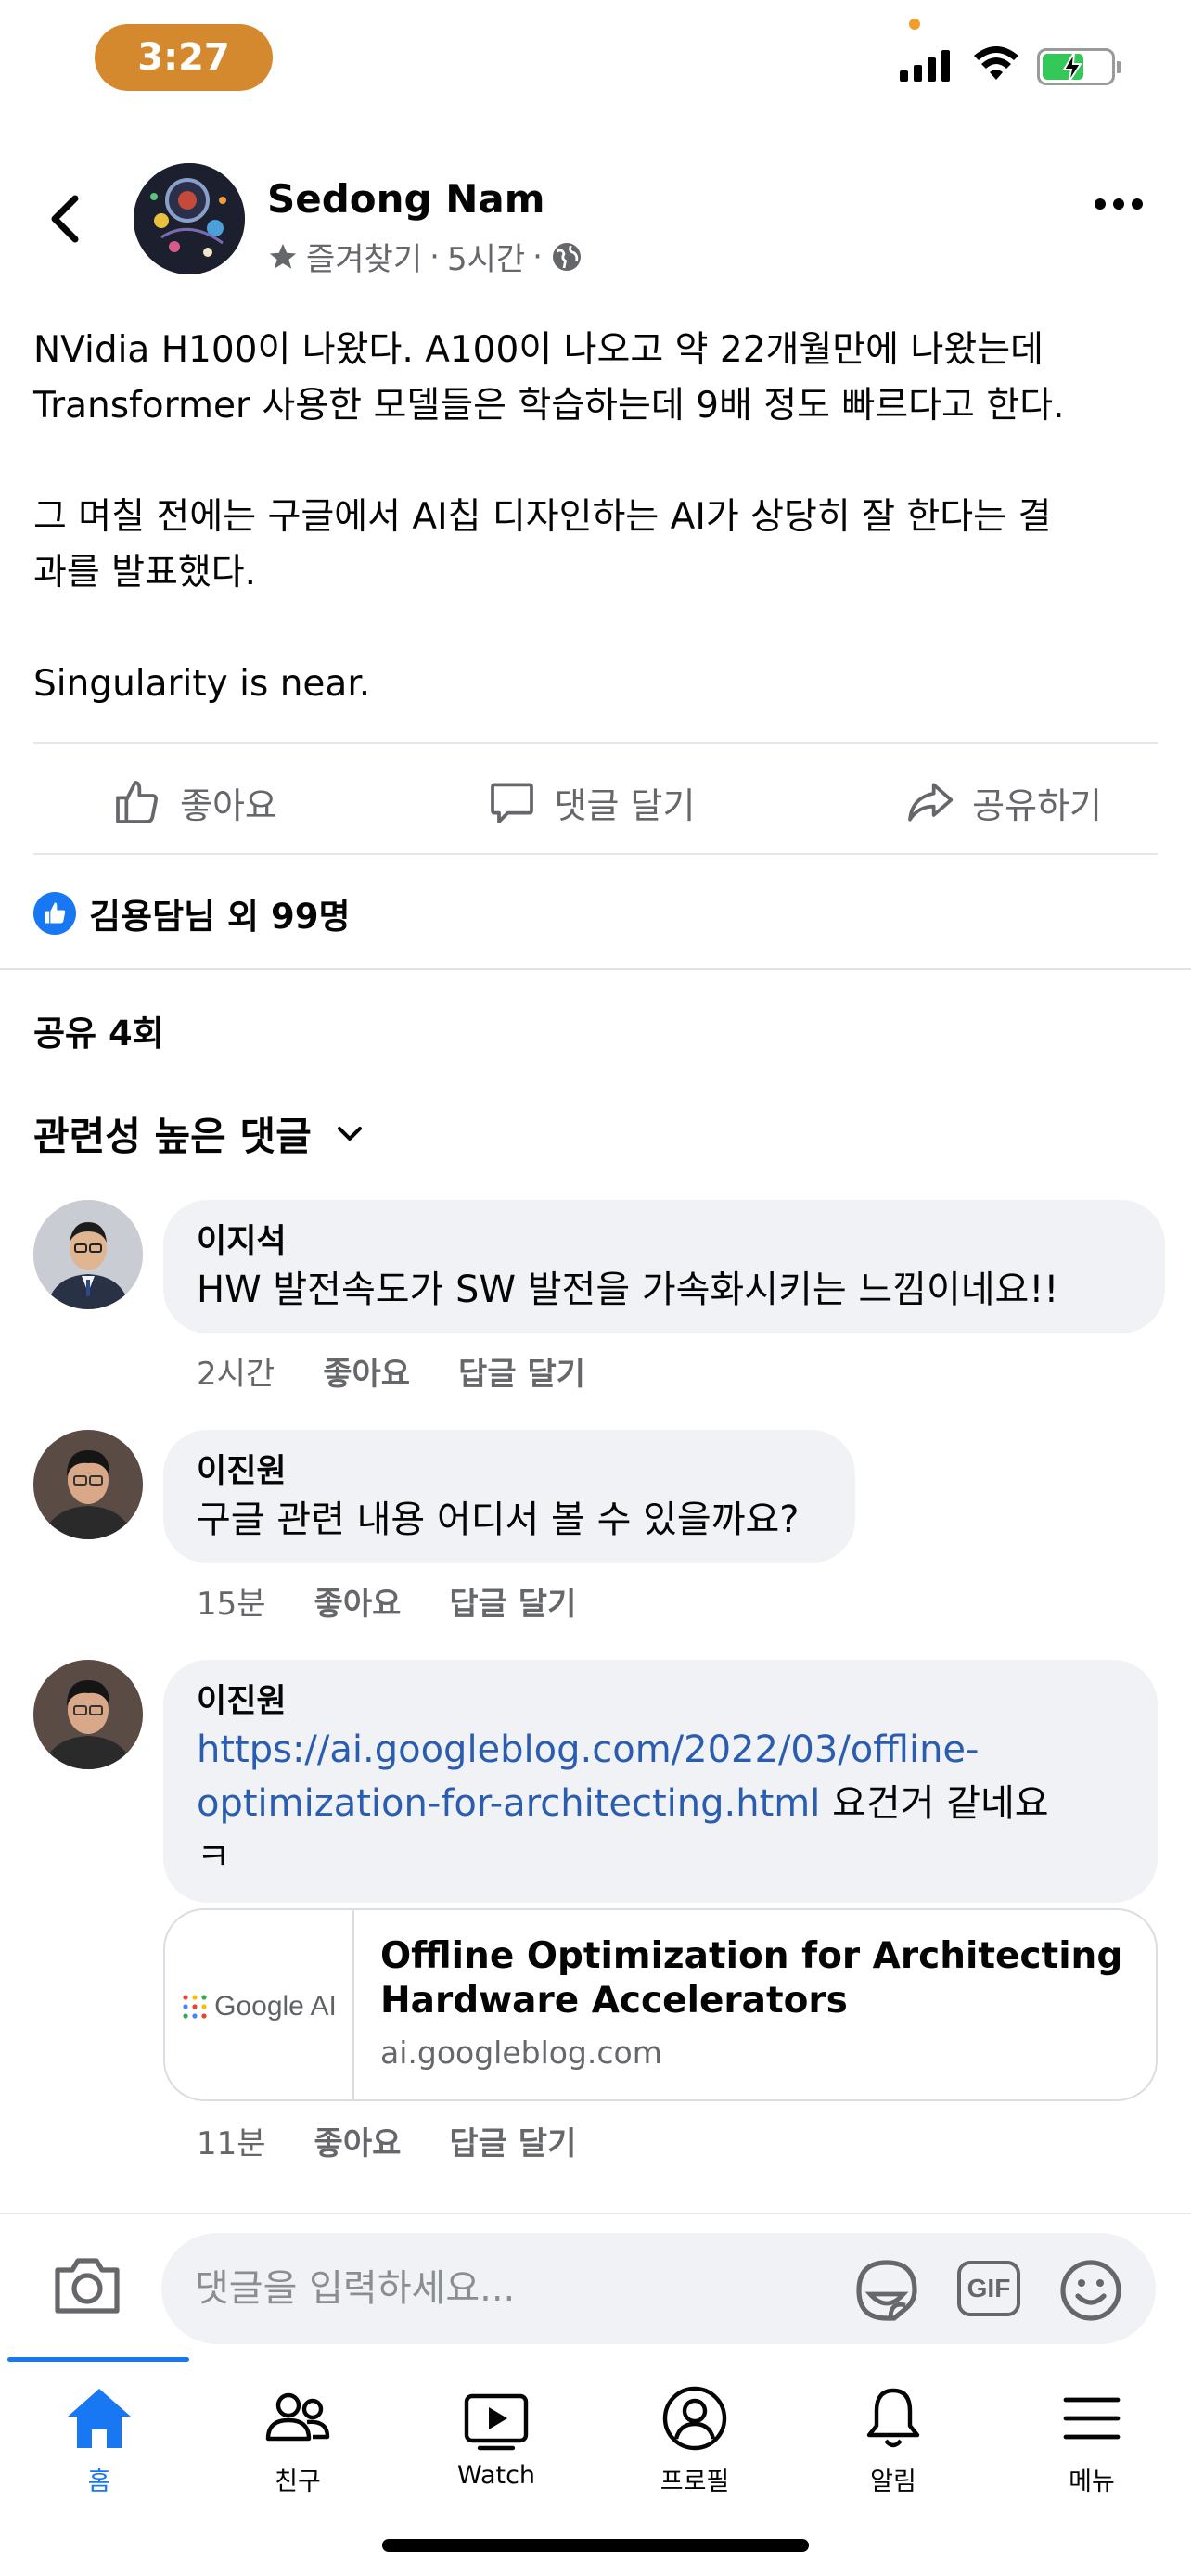 Image resolution: width=1191 pixels, height=2576 pixels. I want to click on sticker-button, so click(886, 2292).